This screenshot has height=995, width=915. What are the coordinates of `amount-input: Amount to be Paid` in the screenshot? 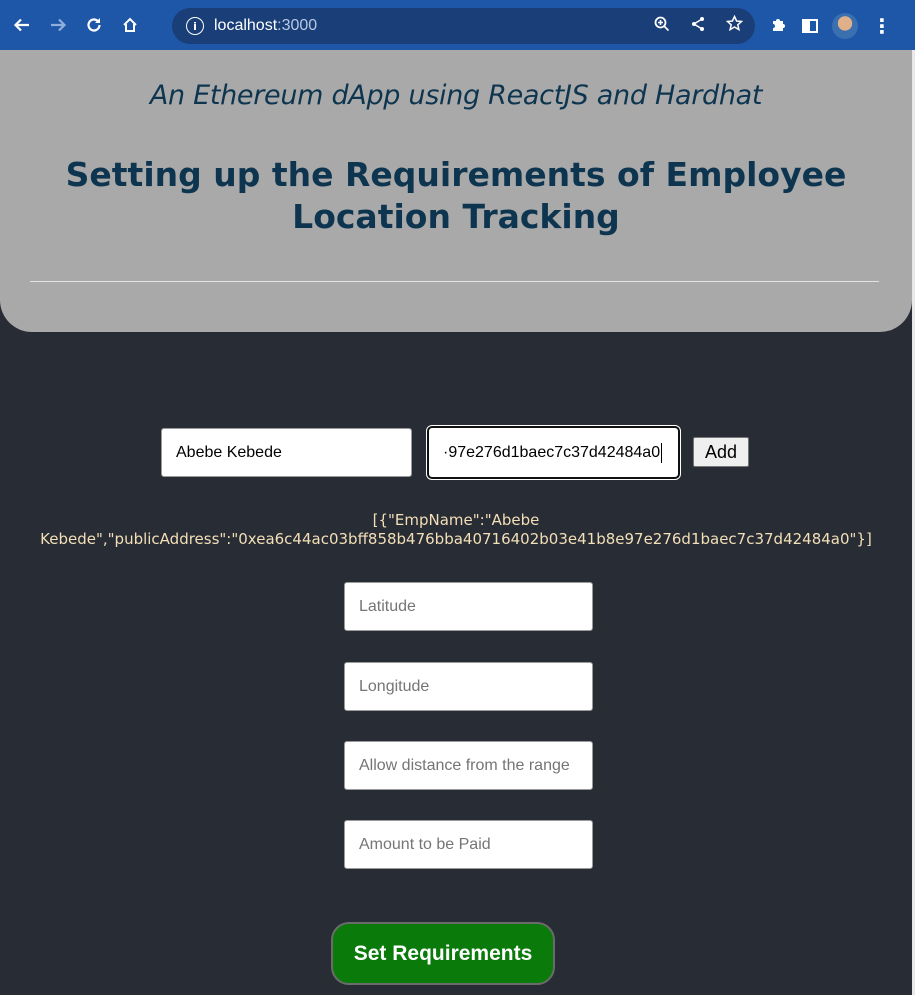 It's located at (468, 844).